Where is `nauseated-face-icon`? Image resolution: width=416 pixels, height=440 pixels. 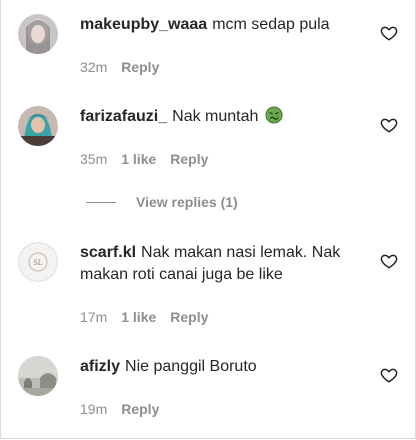 nauseated-face-icon is located at coordinates (274, 115).